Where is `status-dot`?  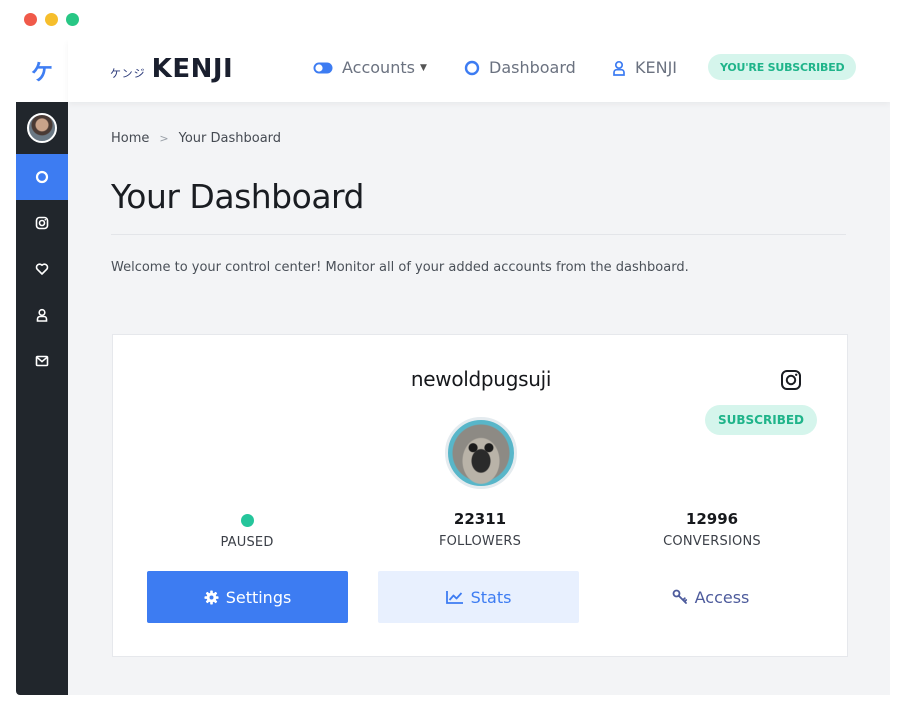 status-dot is located at coordinates (247, 520).